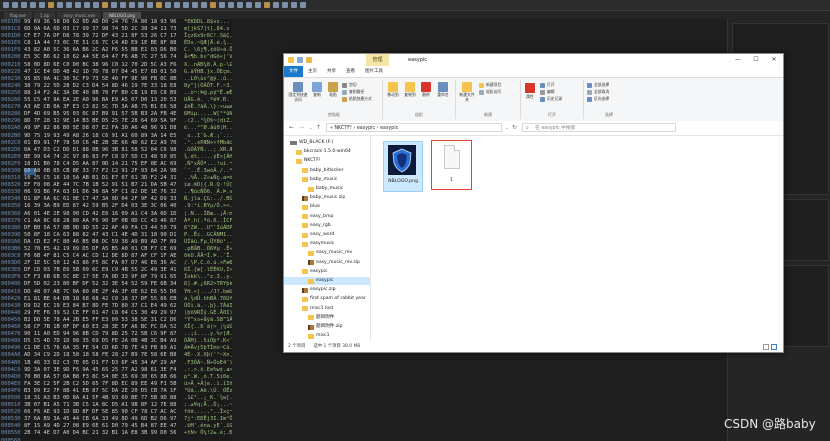 The height and width of the screenshot is (441, 830). I want to click on history-button: 历史记录, so click(551, 99).